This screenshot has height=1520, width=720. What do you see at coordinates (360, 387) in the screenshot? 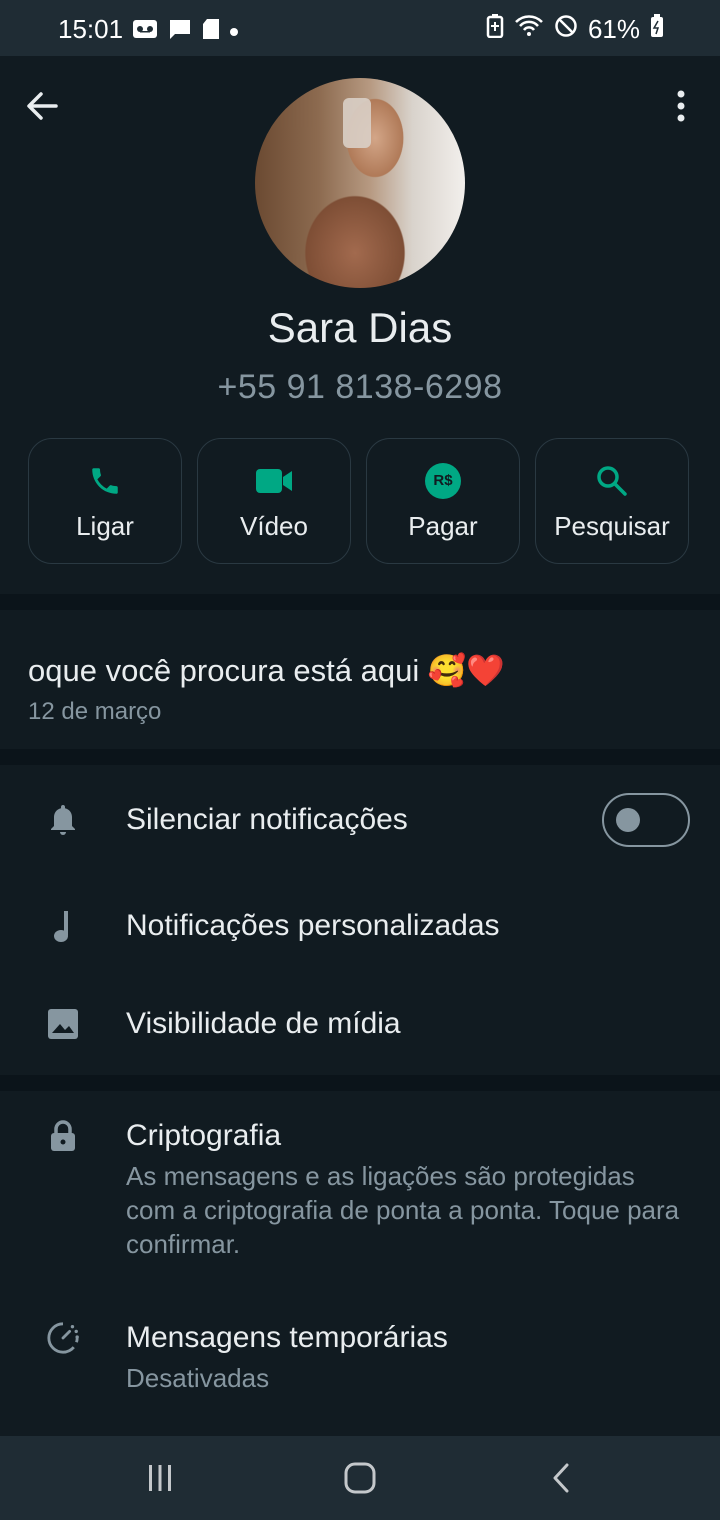
I see `contact-phone: +55 91 8138-6298` at bounding box center [360, 387].